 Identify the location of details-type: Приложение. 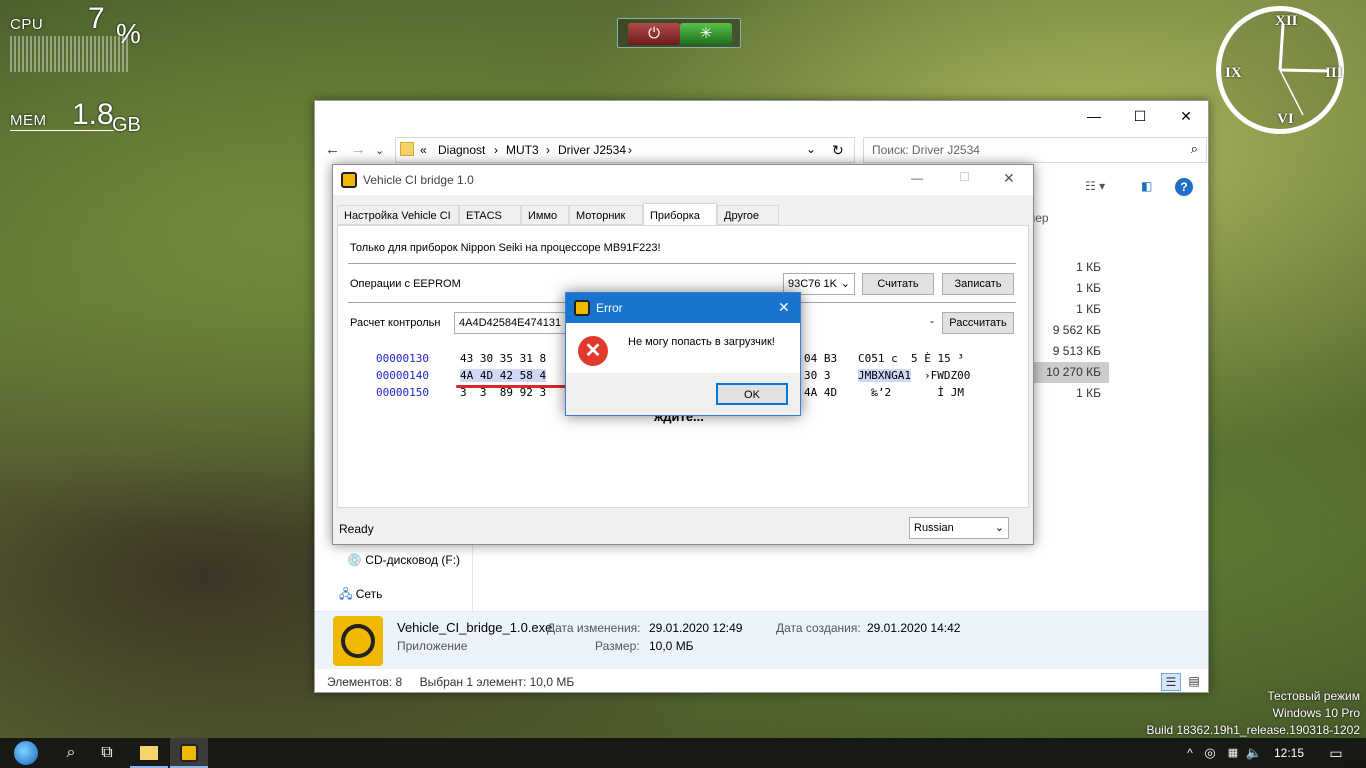
(432, 646).